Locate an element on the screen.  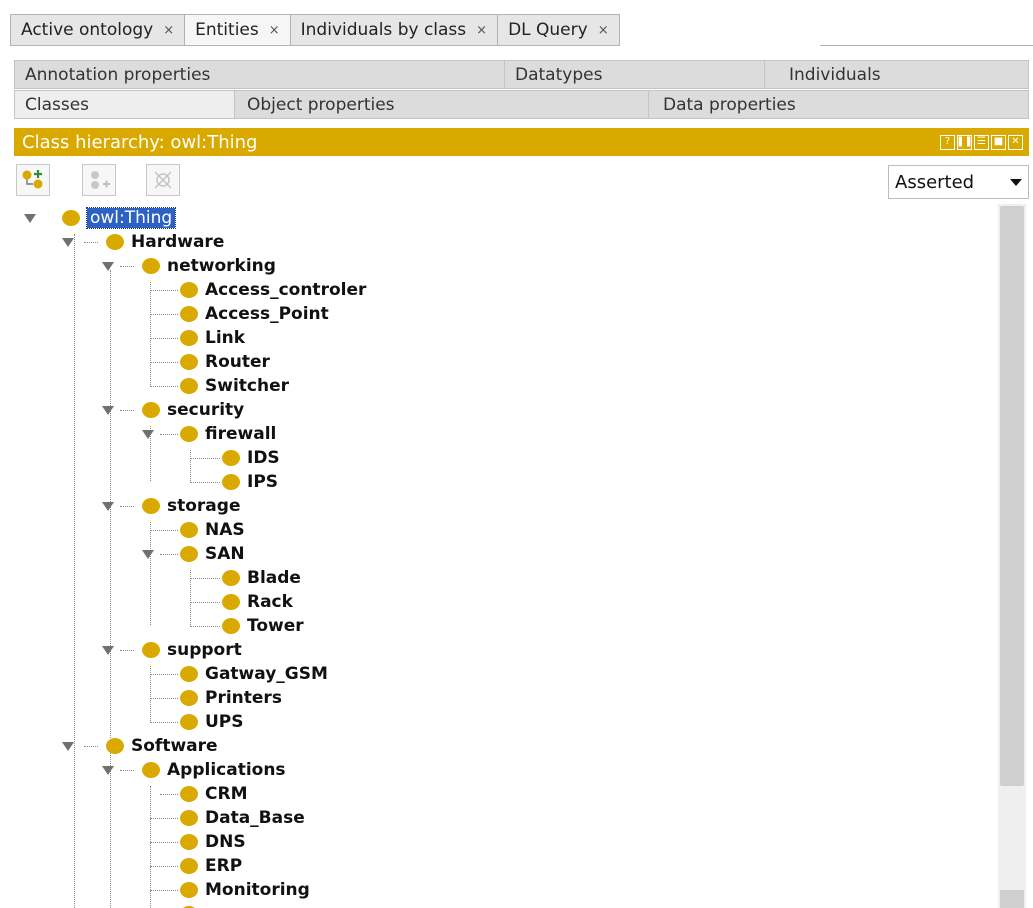
tab-entities: Entities × is located at coordinates (237, 30).